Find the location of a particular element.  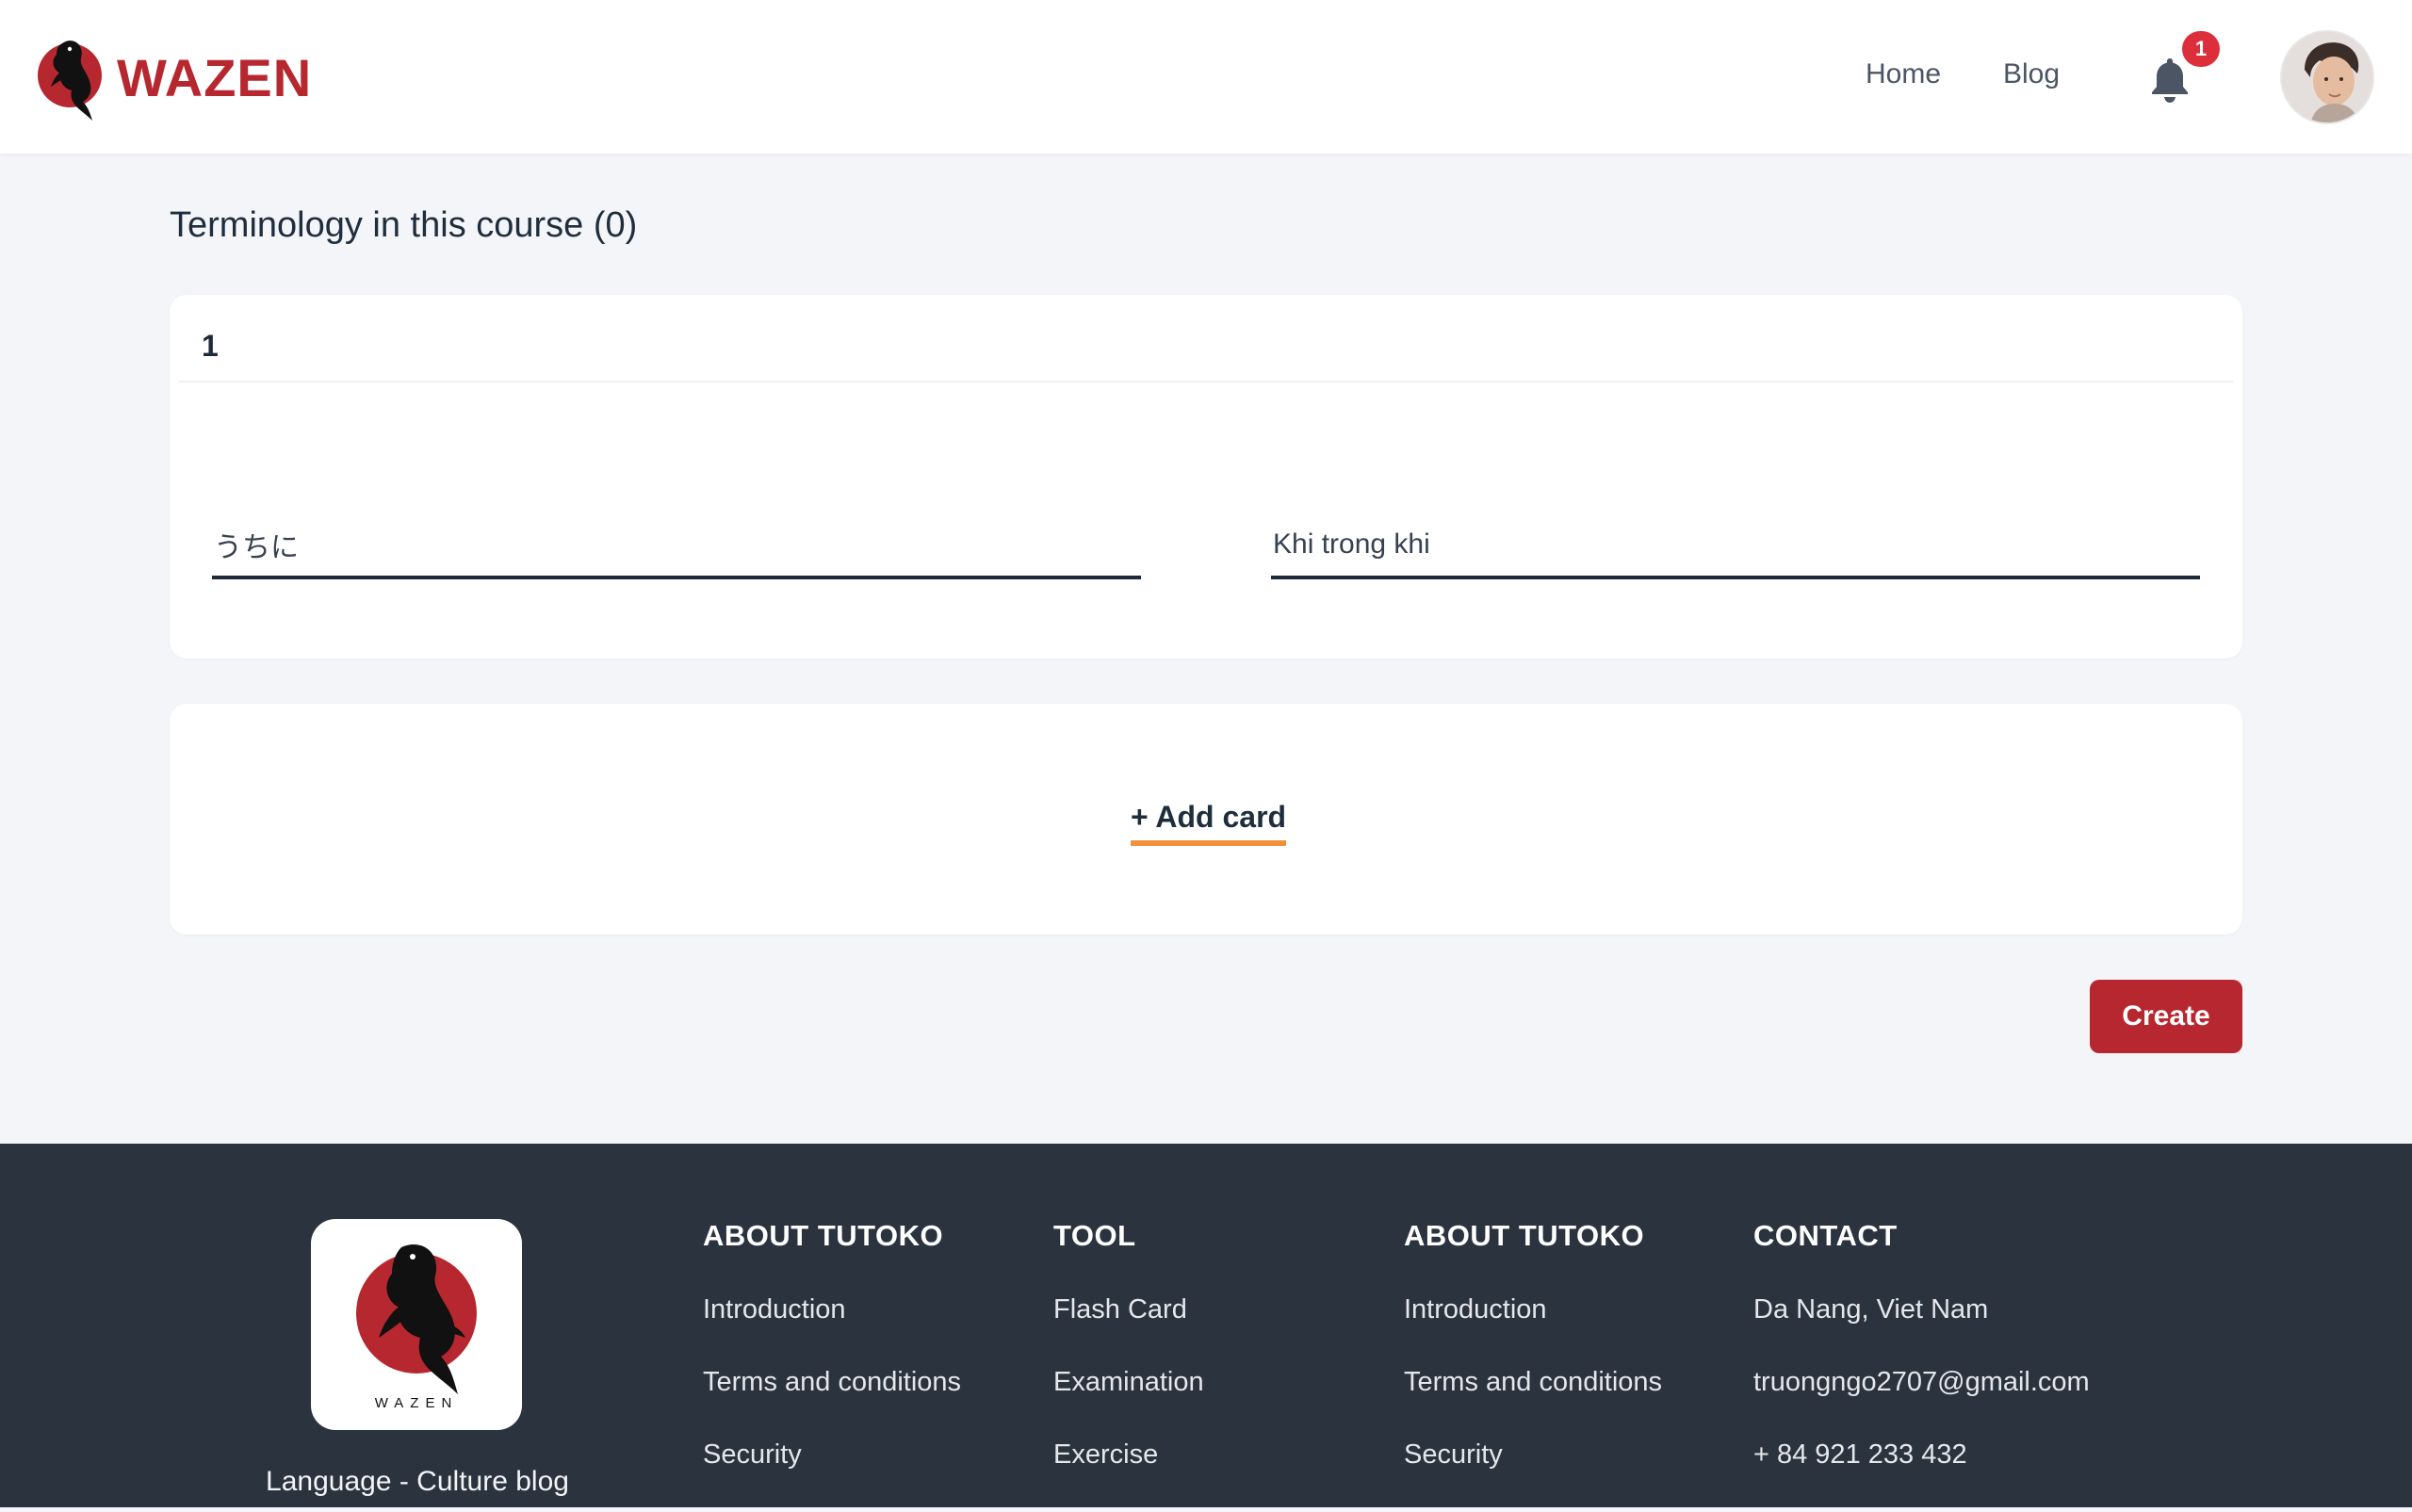

notification-bell-icon is located at coordinates (2169, 79).